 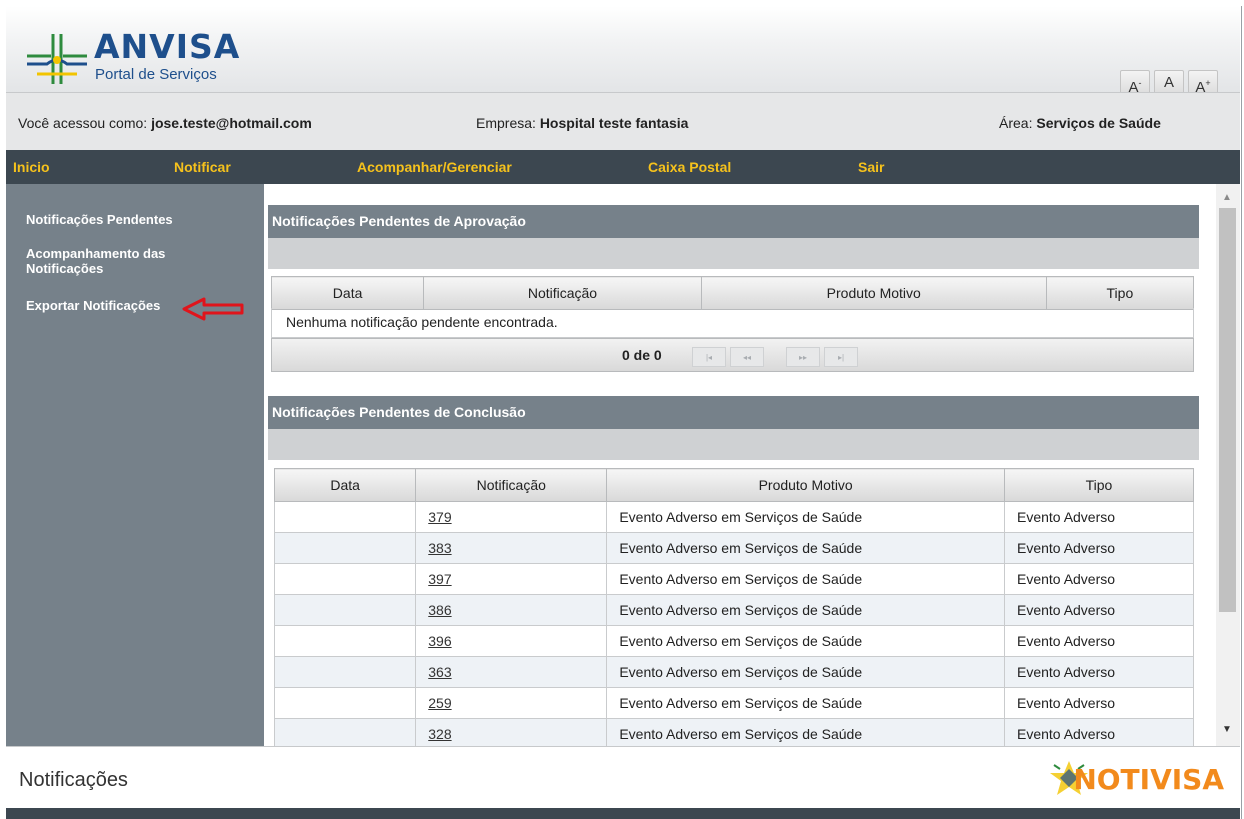 What do you see at coordinates (709, 357) in the screenshot?
I see `first-page-button: |◂` at bounding box center [709, 357].